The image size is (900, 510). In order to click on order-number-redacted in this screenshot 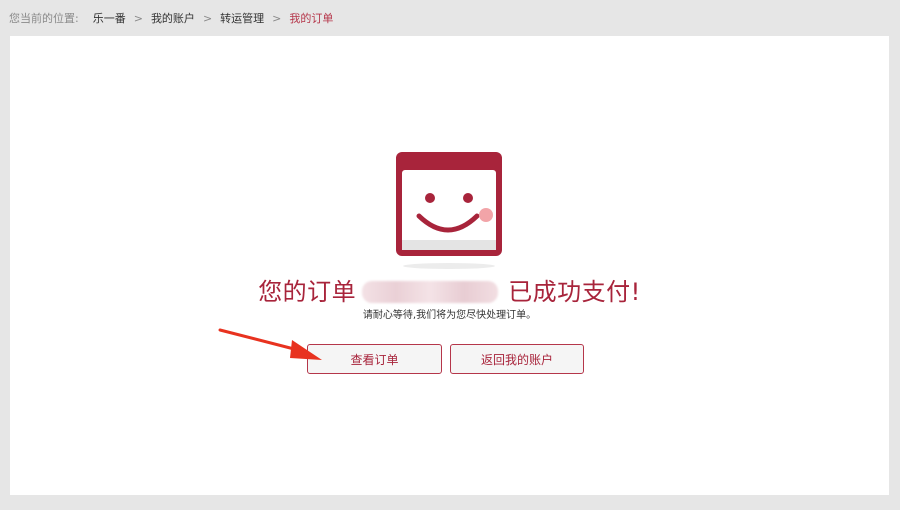, I will do `click(430, 292)`.